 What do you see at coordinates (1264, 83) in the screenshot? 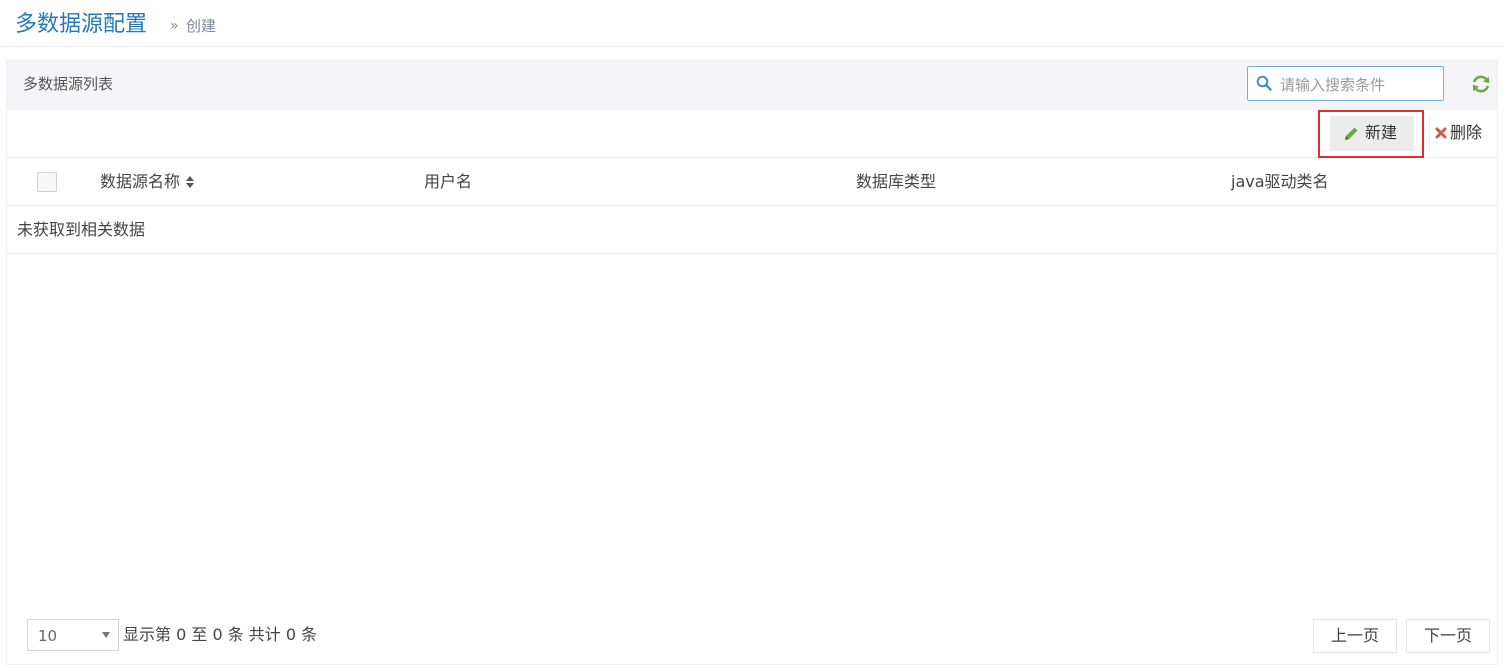
I see `search-icon` at bounding box center [1264, 83].